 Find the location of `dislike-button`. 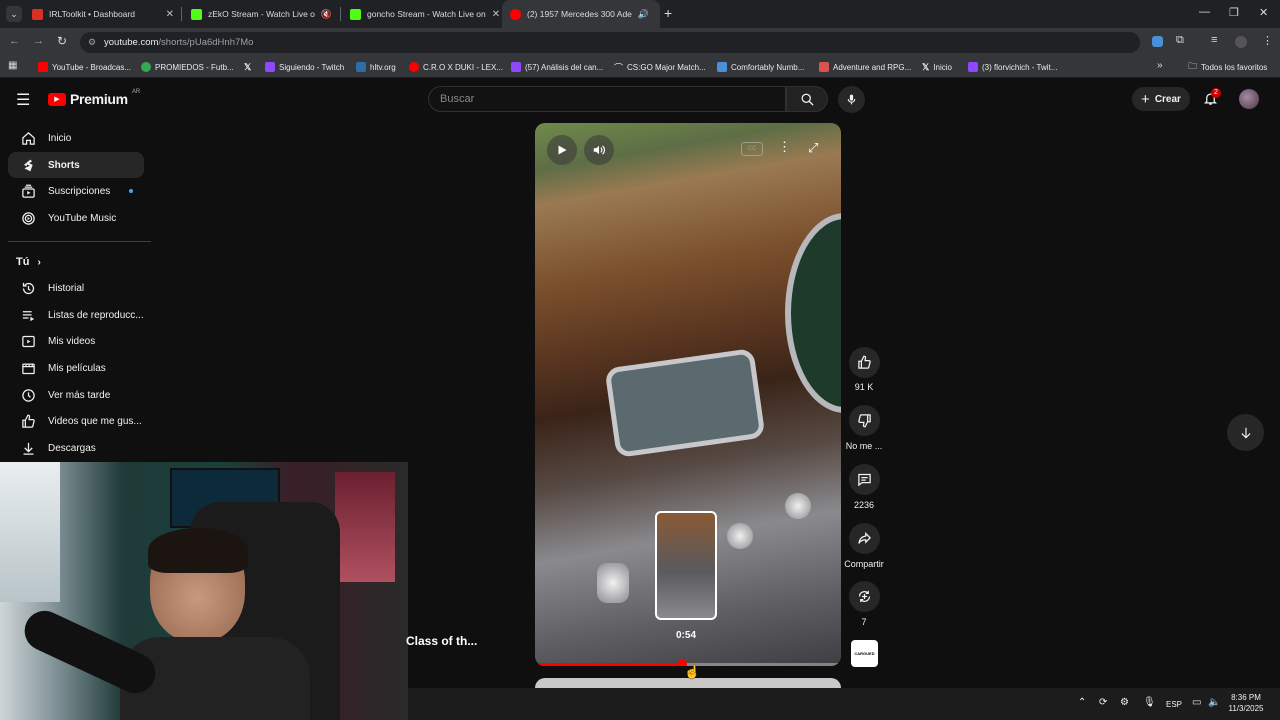

dislike-button is located at coordinates (864, 420).